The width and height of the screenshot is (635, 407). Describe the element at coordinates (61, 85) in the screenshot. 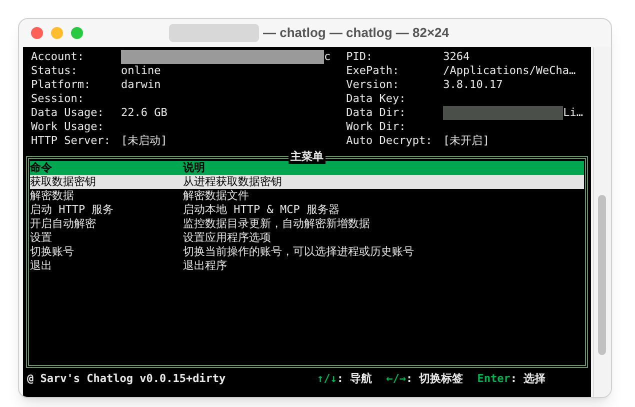

I see `field-label: Platform:` at that location.